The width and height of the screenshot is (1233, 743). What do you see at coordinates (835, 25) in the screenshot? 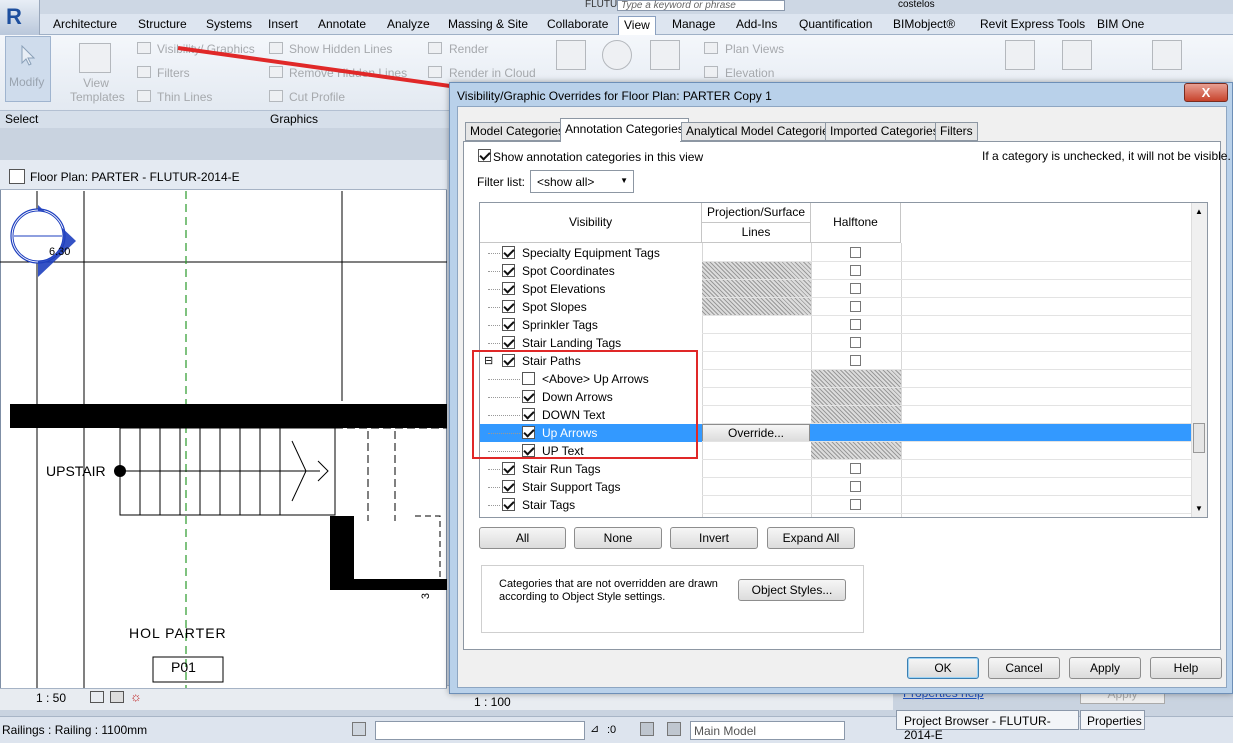
I see `tab-quantification: Quantification` at bounding box center [835, 25].